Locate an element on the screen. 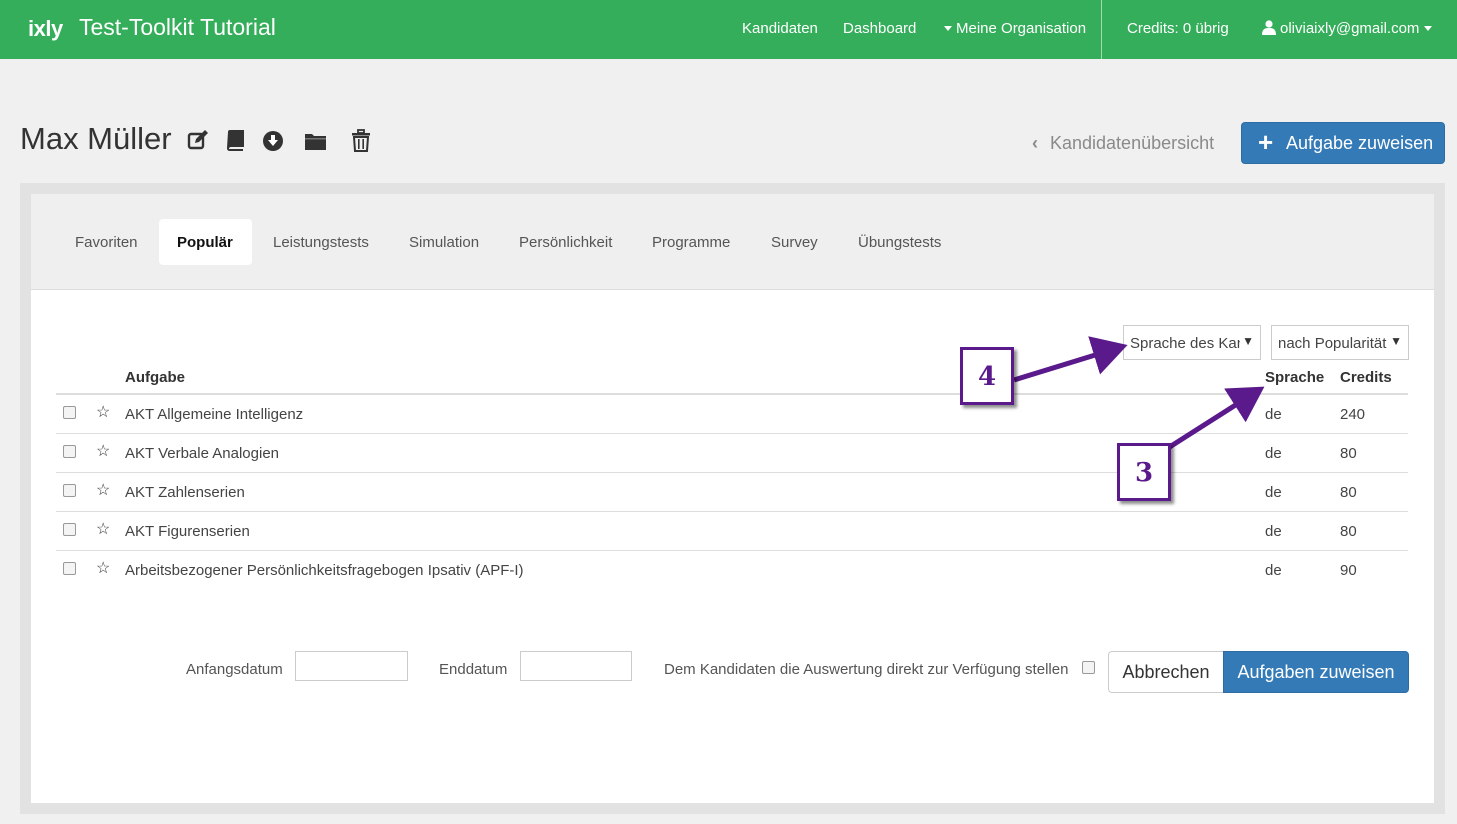 This screenshot has width=1457, height=824. annotation-callout-4: 4 is located at coordinates (987, 376).